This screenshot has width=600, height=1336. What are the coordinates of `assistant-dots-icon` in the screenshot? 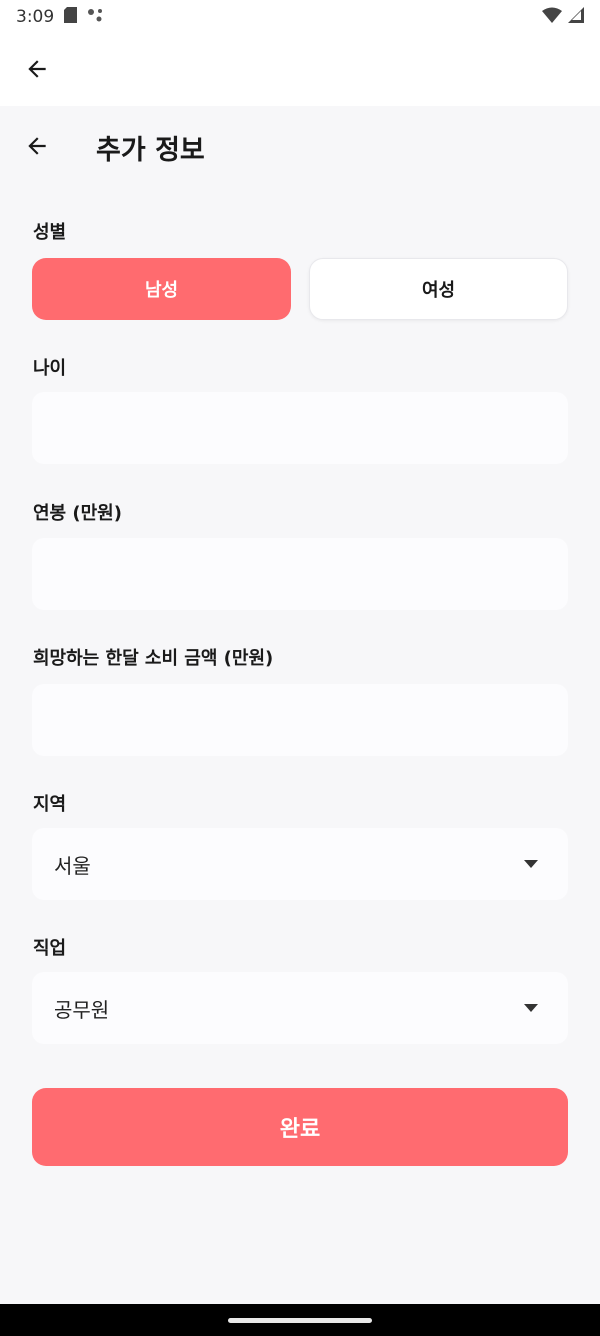 It's located at (96, 17).